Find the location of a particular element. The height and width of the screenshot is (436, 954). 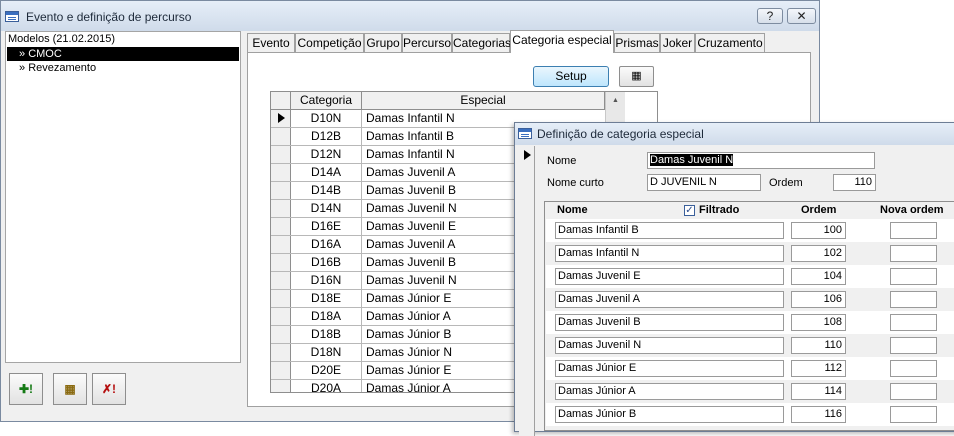

categoria-cell: D20E is located at coordinates (326, 370).